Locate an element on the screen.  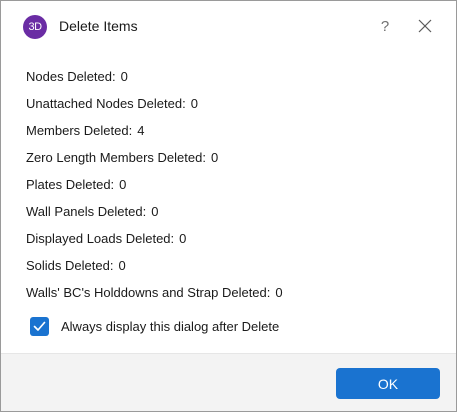
help-button: ? is located at coordinates (385, 27).